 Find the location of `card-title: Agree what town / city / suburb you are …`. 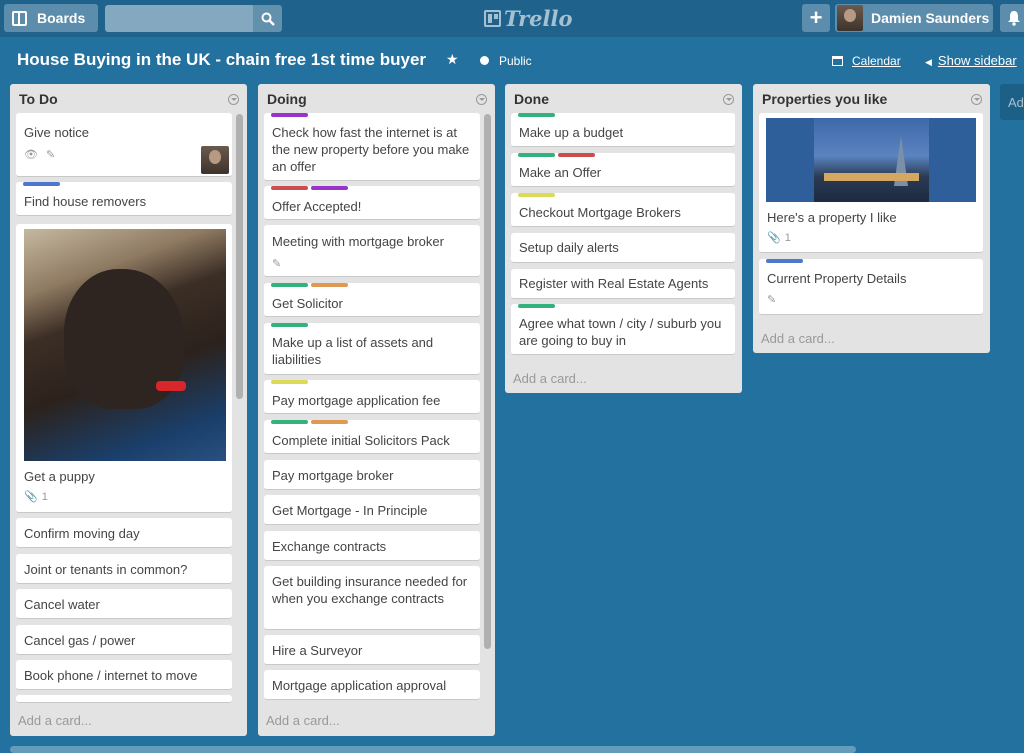

card-title: Agree what town / city / suburb you are … is located at coordinates (620, 332).